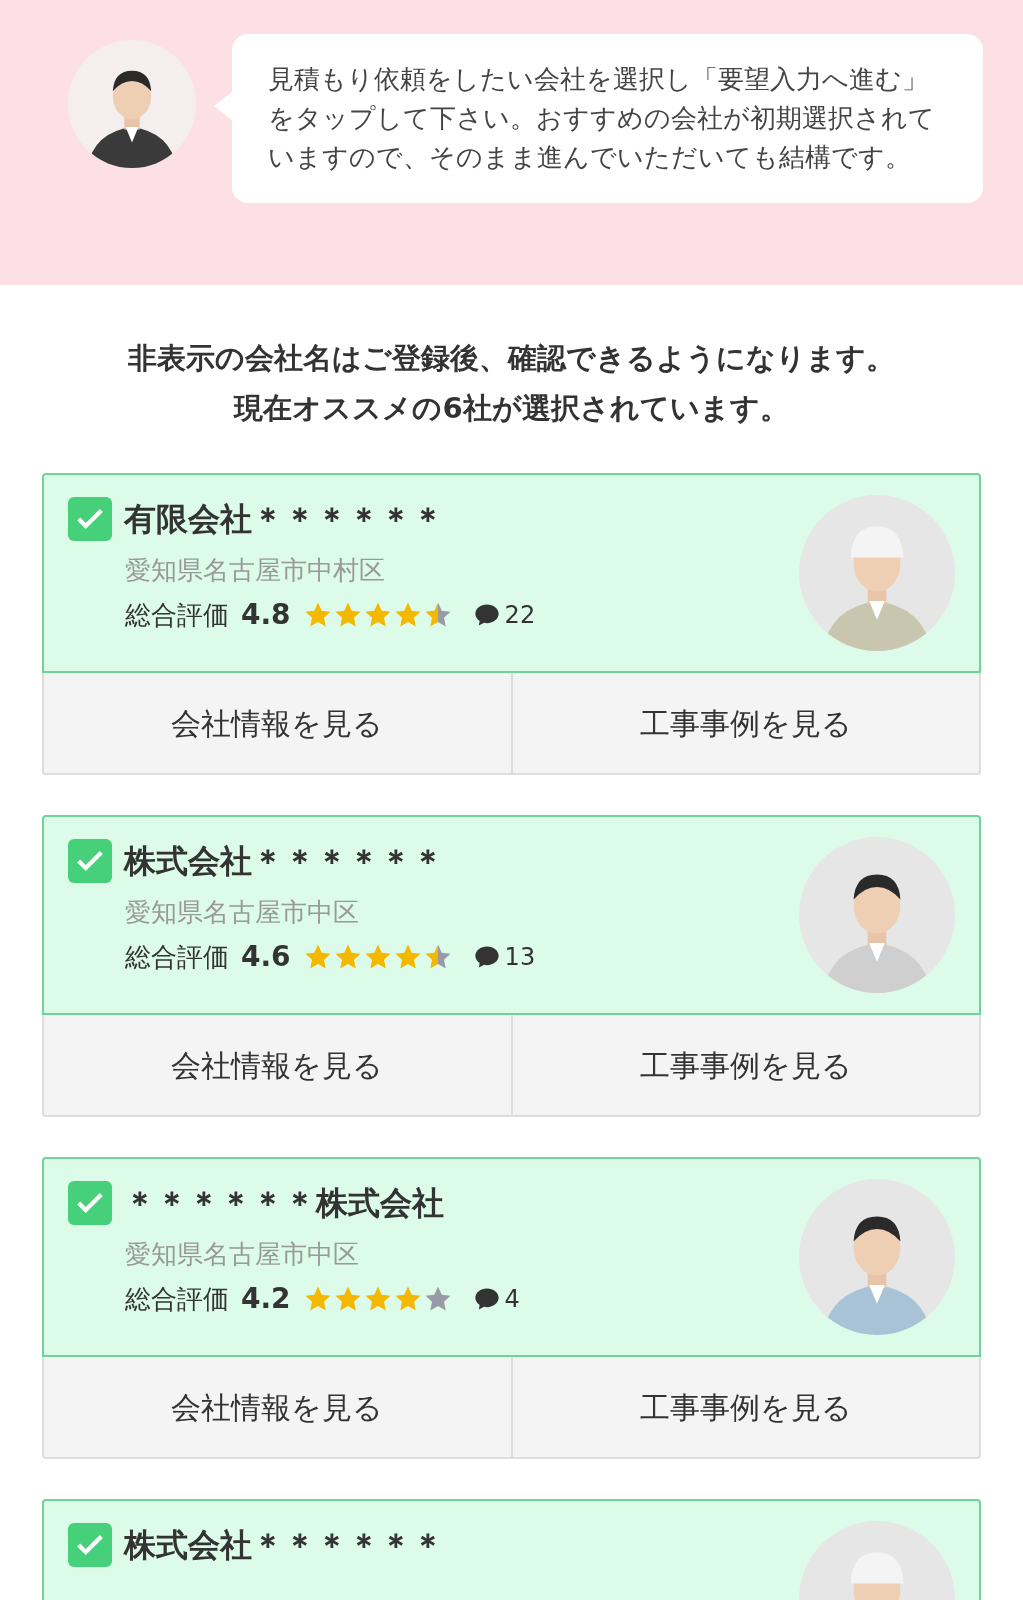 The width and height of the screenshot is (1023, 1600). Describe the element at coordinates (520, 615) in the screenshot. I see `review-count: 22` at that location.